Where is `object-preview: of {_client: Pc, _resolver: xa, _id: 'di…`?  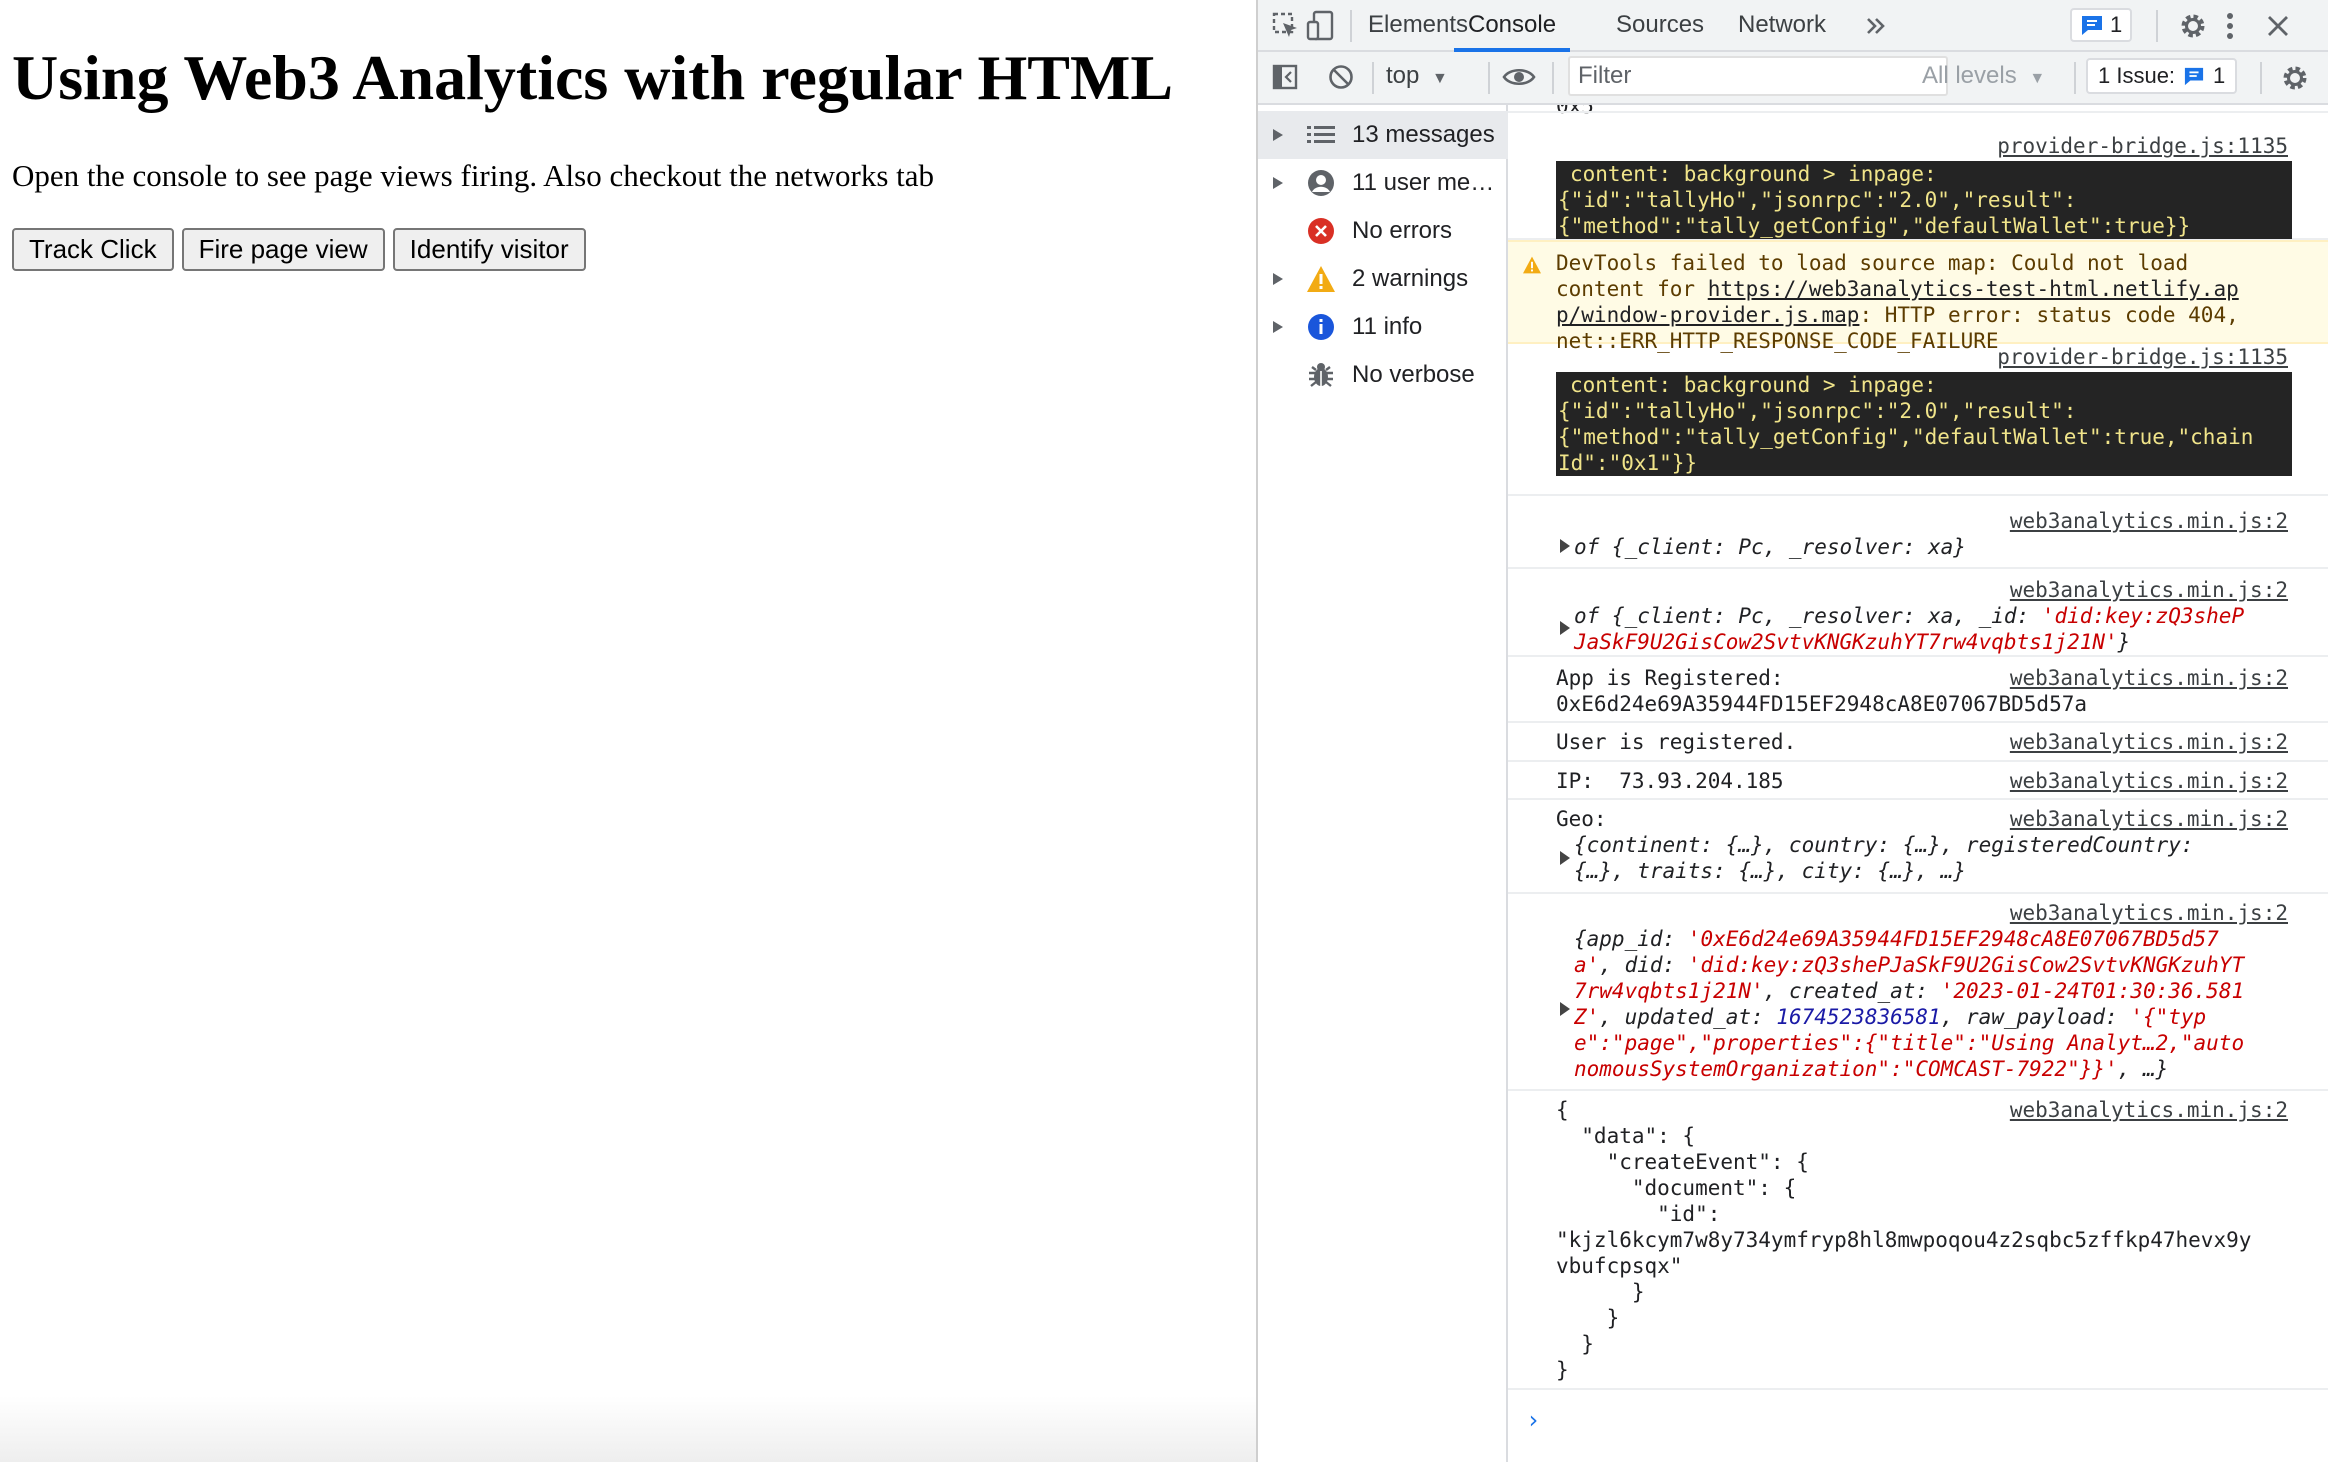
object-preview: of {_client: Pc, _resolver: xa, _id: 'di… is located at coordinates (1931, 629).